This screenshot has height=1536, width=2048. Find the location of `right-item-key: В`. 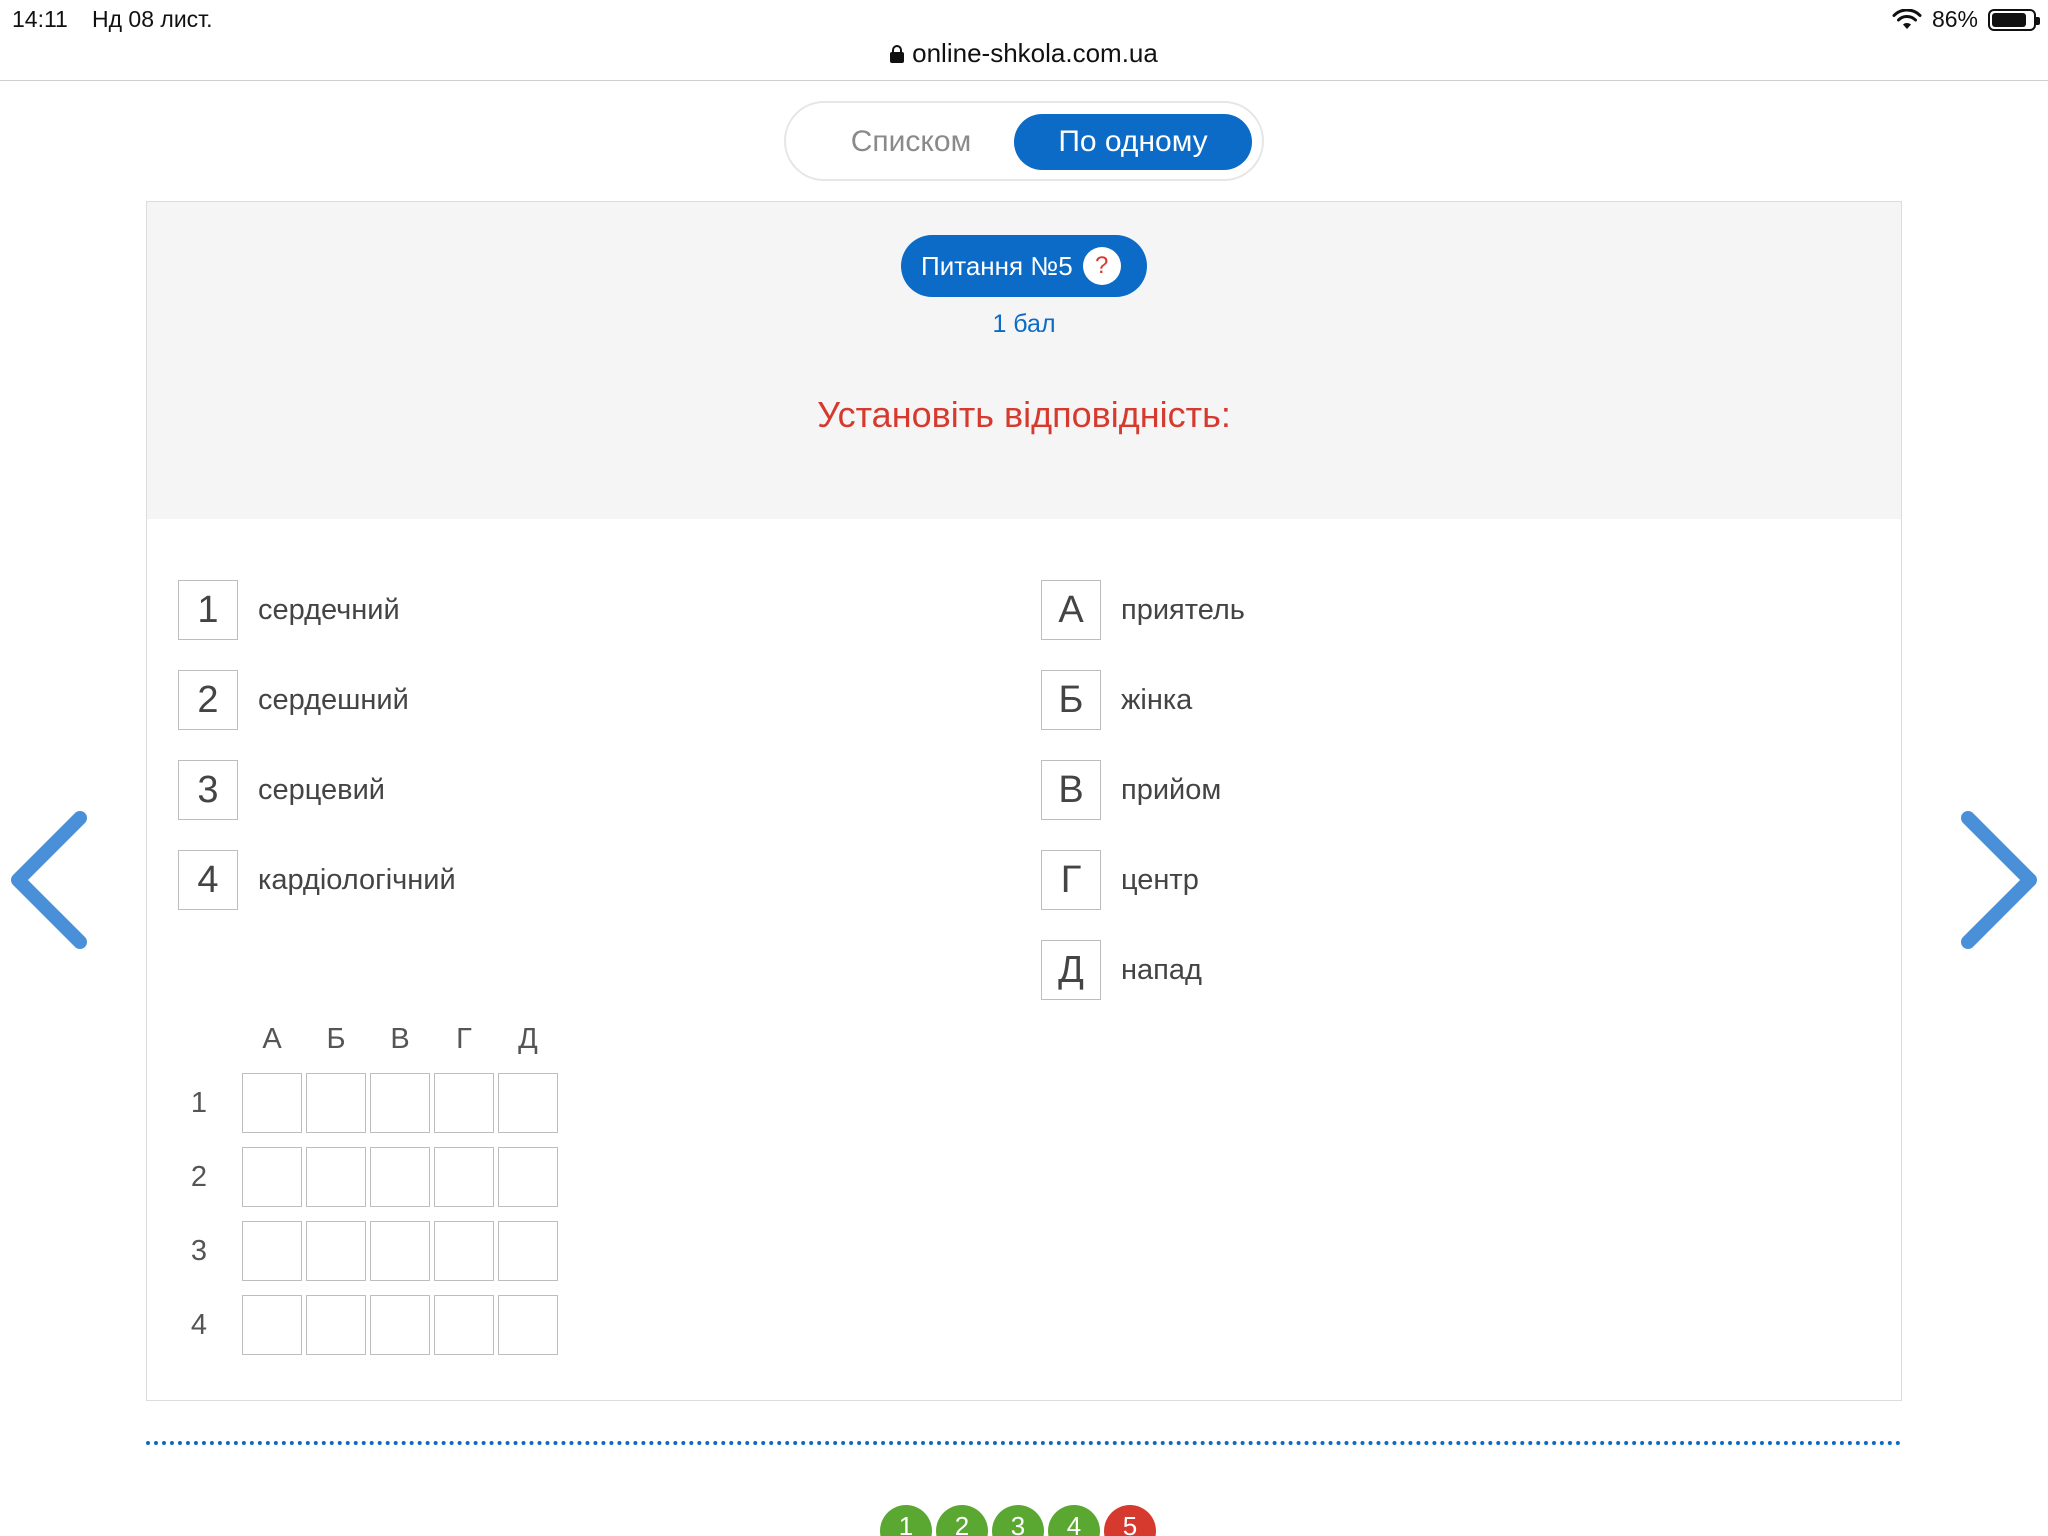

right-item-key: В is located at coordinates (1071, 790).